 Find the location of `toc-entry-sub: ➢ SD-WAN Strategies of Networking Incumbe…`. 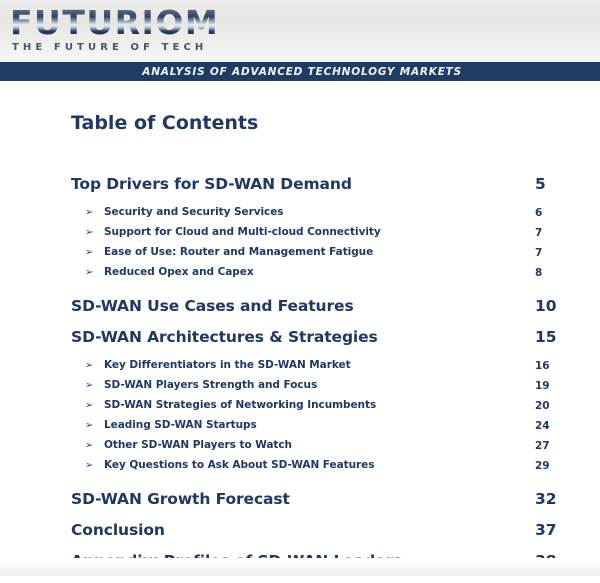

toc-entry-sub: ➢ SD-WAN Strategies of Networking Incumbe… is located at coordinates (300, 409).